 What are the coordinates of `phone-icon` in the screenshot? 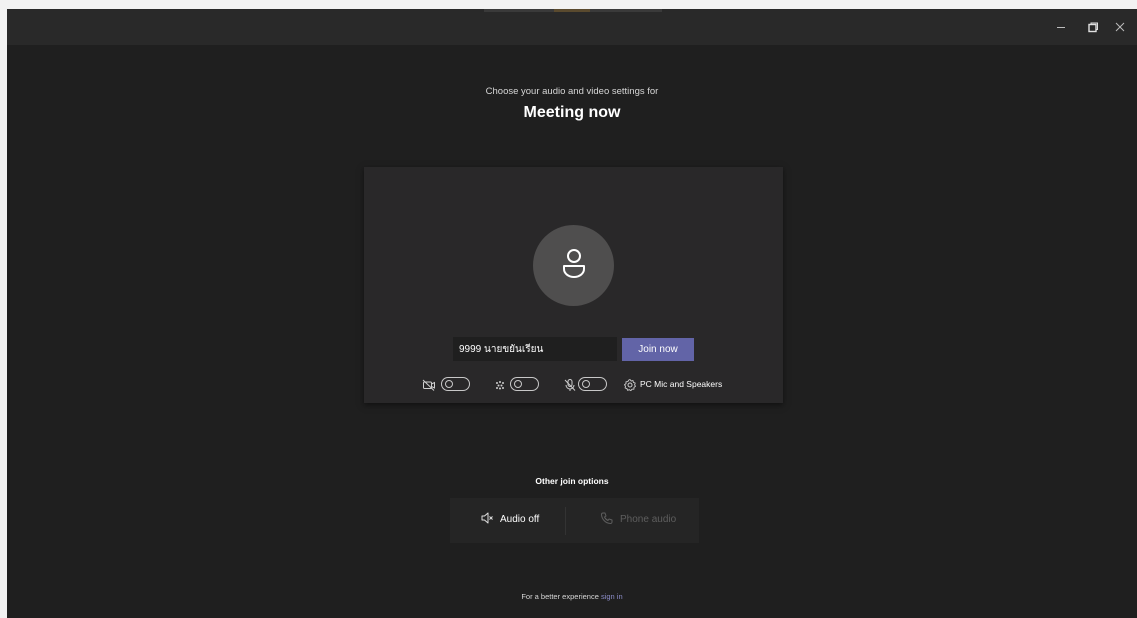 It's located at (607, 519).